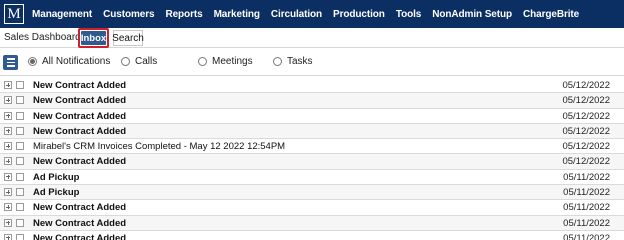 Image resolution: width=624 pixels, height=240 pixels. What do you see at coordinates (300, 61) in the screenshot?
I see `filter-label: Tasks` at bounding box center [300, 61].